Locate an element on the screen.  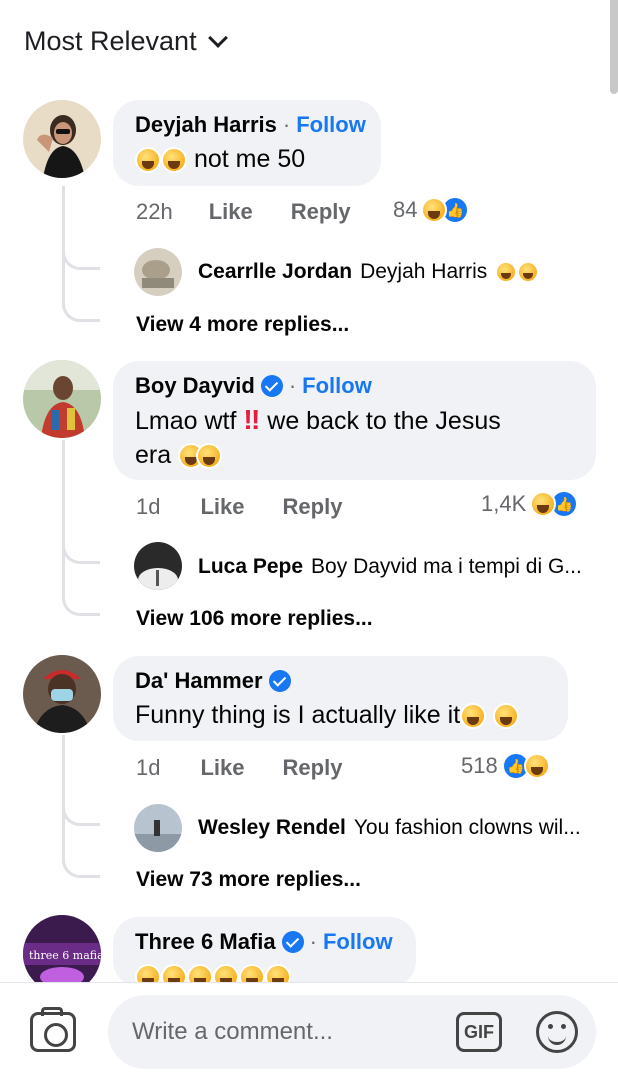
reply-text: Deyjah Harris is located at coordinates (424, 271).